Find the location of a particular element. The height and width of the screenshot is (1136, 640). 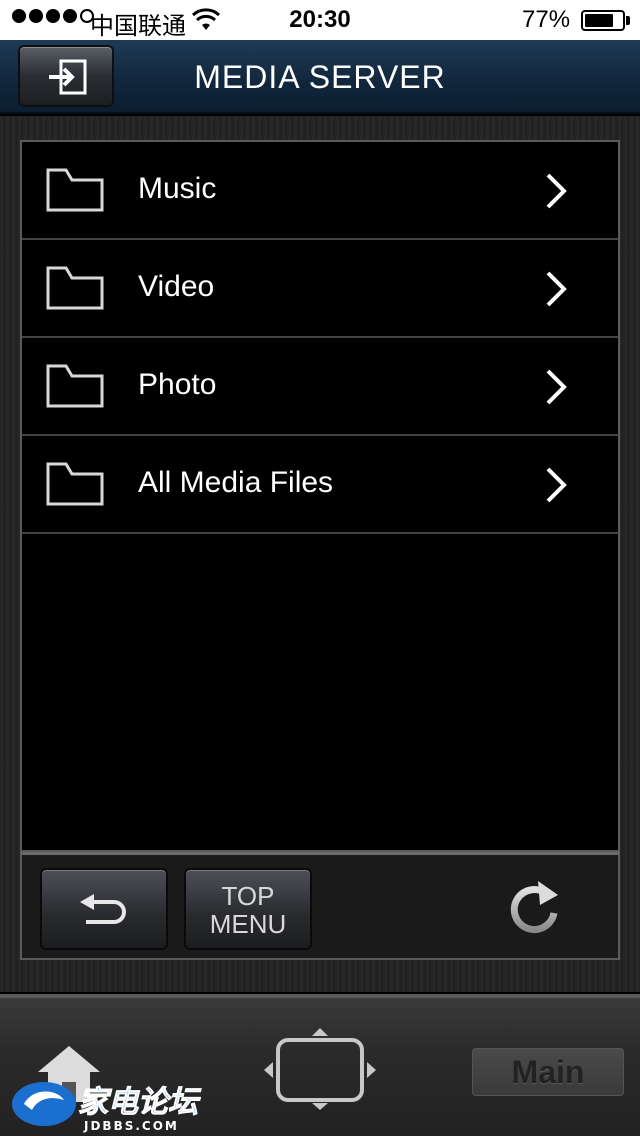

back-button is located at coordinates (104, 909).